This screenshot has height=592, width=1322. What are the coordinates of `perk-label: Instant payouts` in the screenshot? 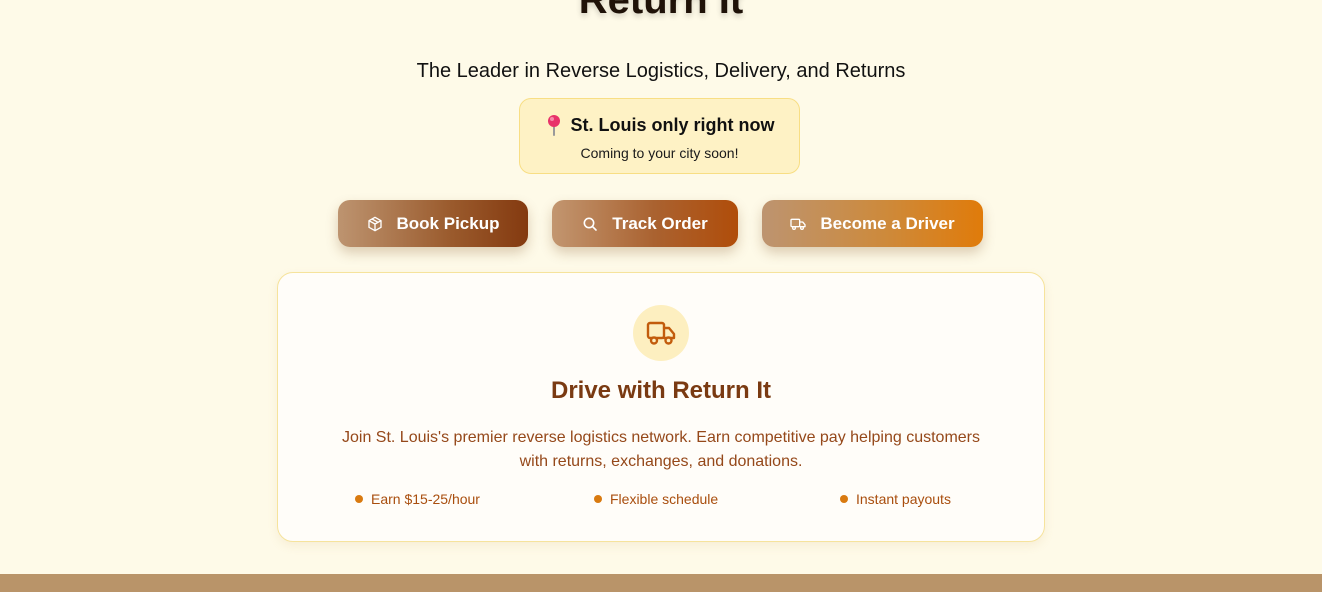 It's located at (903, 499).